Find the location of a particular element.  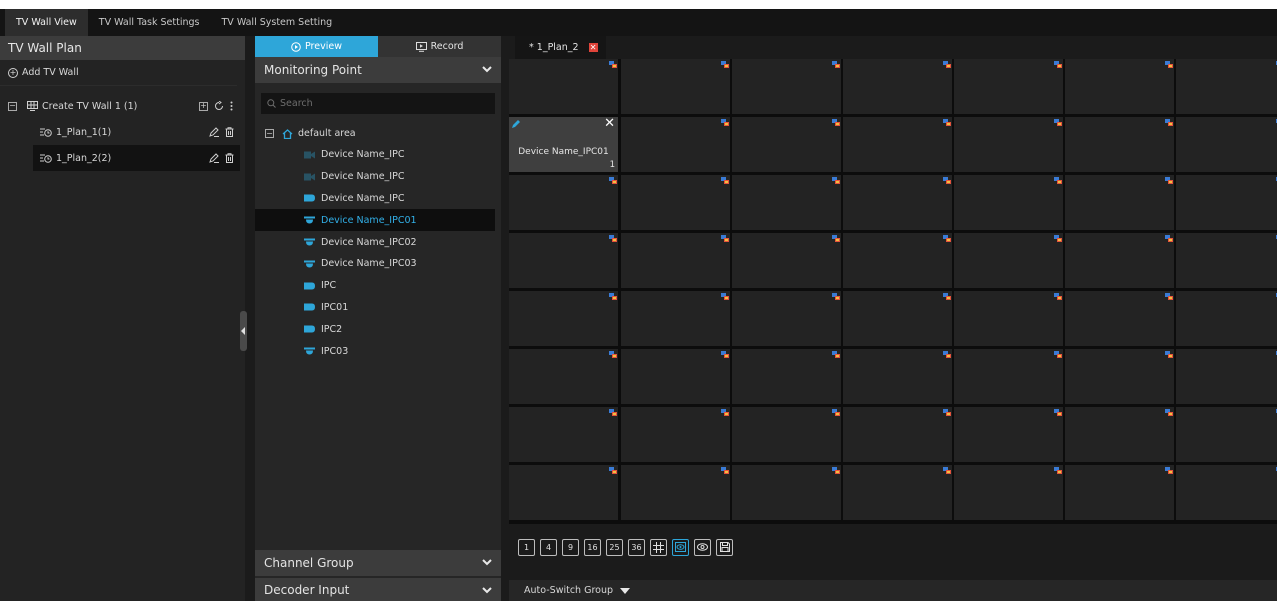

device-item: IPC2 is located at coordinates (375, 329).